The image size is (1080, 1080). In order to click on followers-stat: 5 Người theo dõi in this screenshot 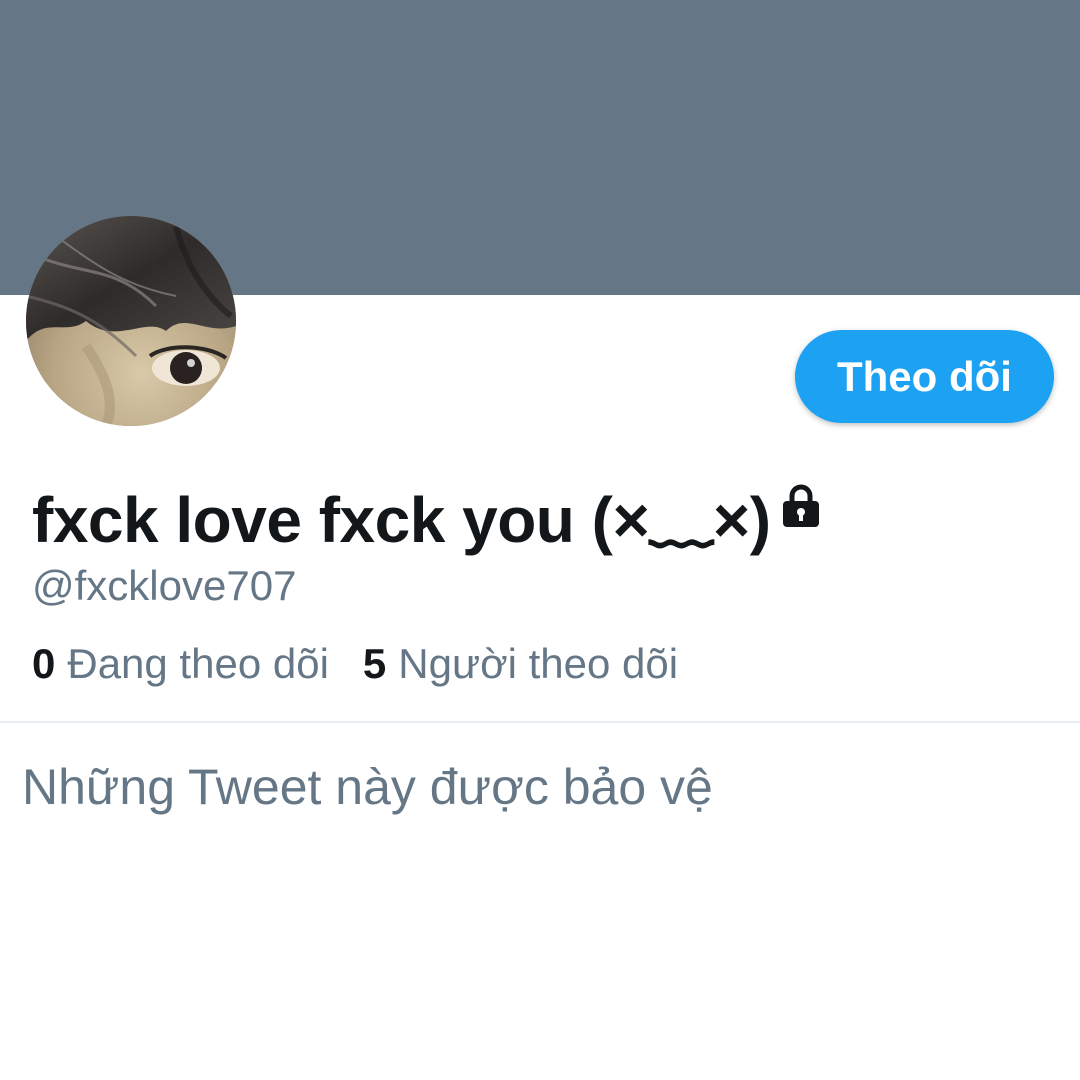, I will do `click(520, 664)`.